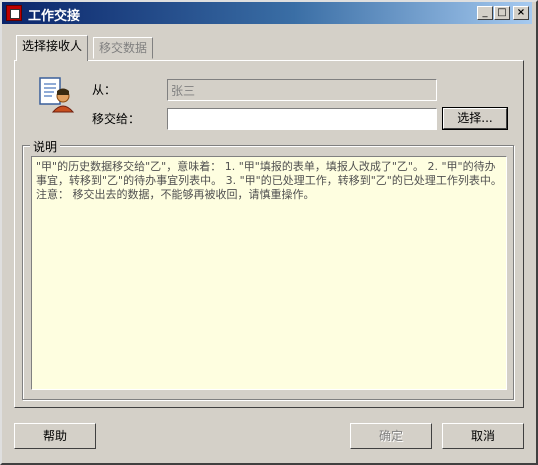  I want to click on window-title: 工作交接, so click(54, 16).